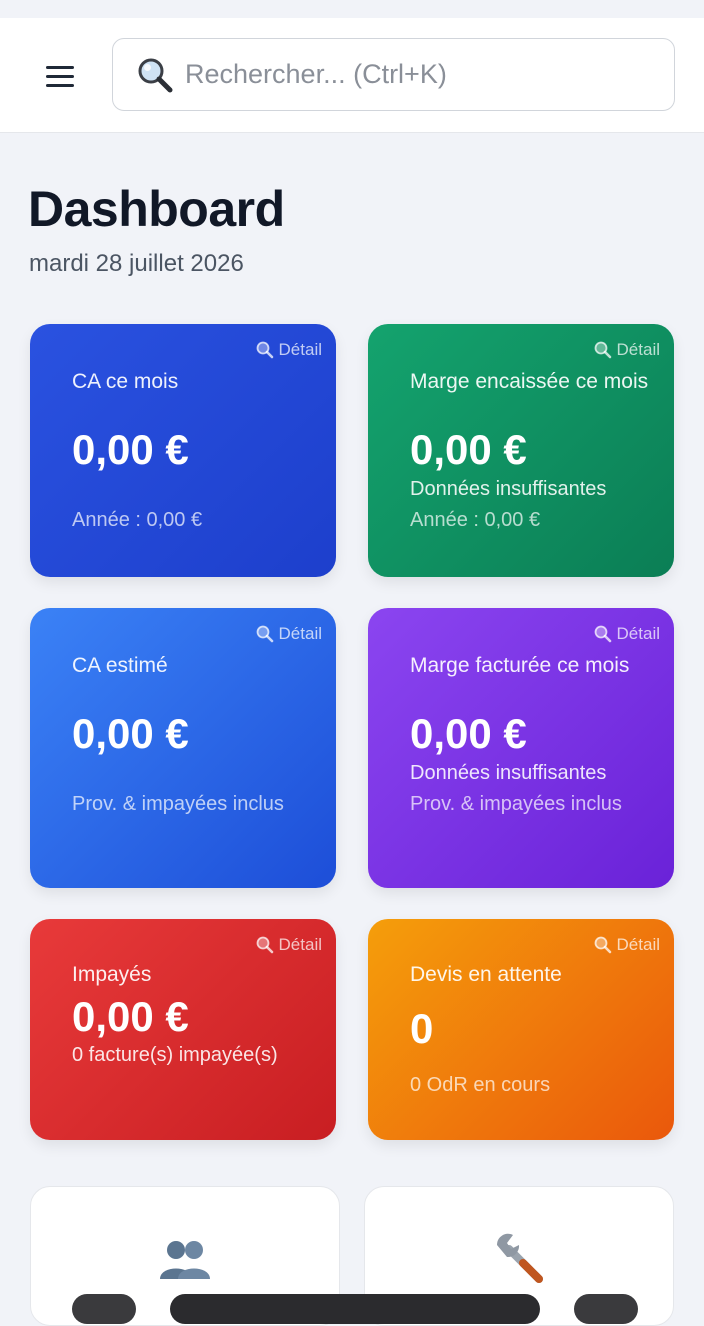  Describe the element at coordinates (480, 1085) in the screenshot. I see `card-sub: 0 OdR en cours` at that location.